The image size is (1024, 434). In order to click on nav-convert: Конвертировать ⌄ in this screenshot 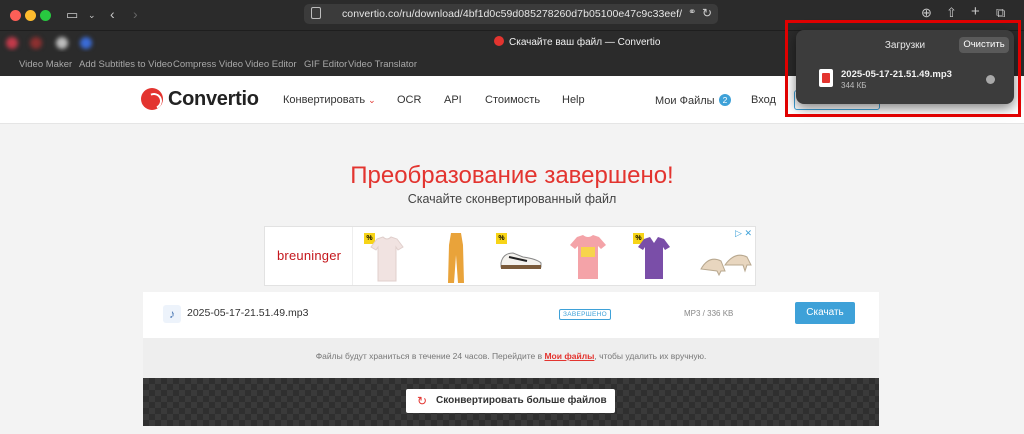, I will do `click(329, 100)`.